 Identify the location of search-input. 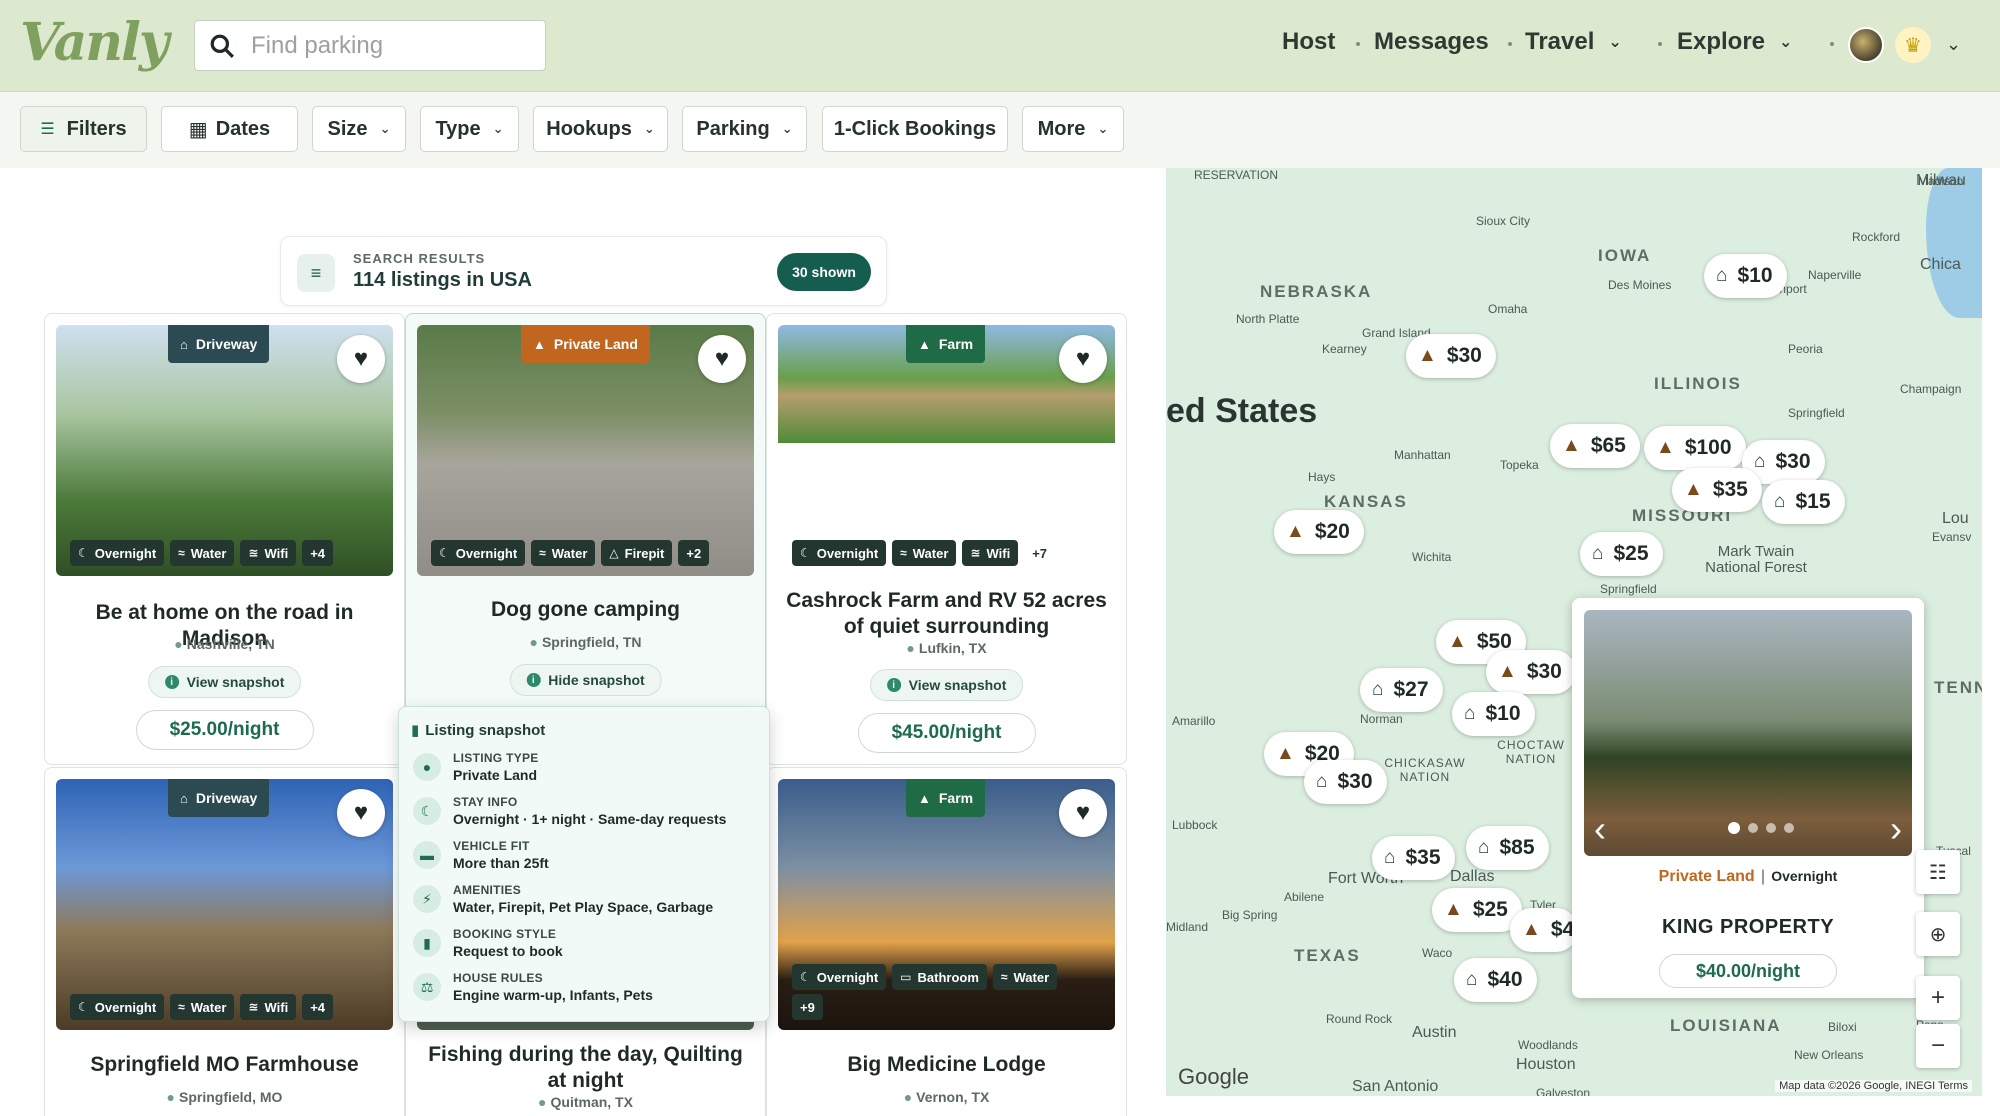
(391, 45).